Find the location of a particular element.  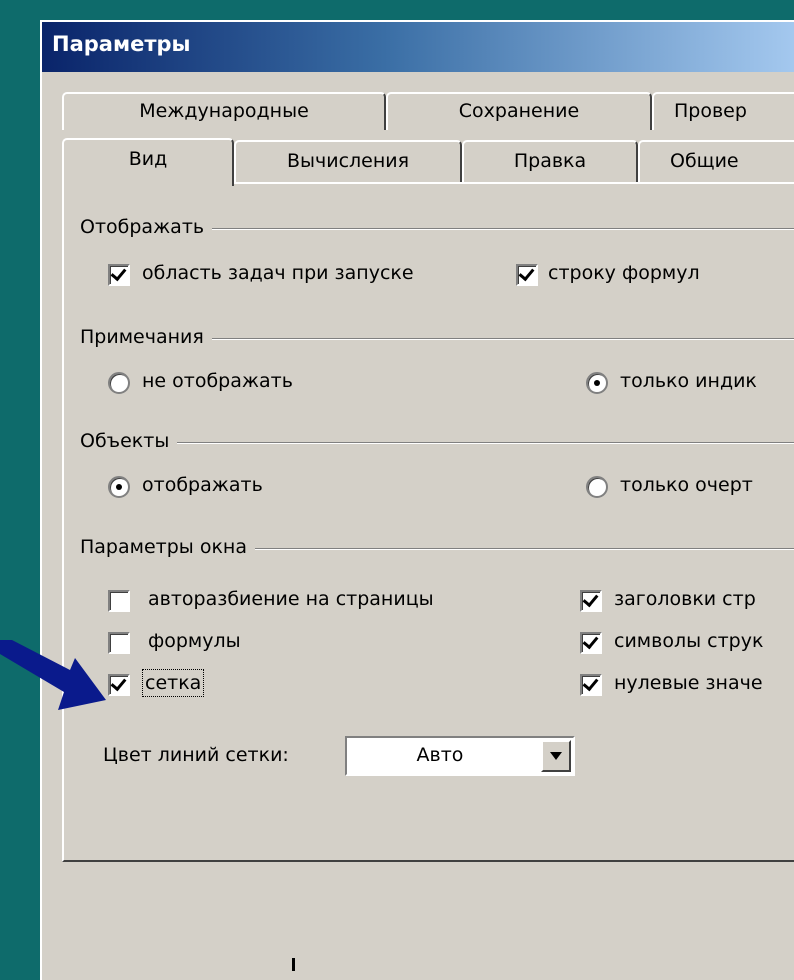

group-divider is located at coordinates (437, 443).